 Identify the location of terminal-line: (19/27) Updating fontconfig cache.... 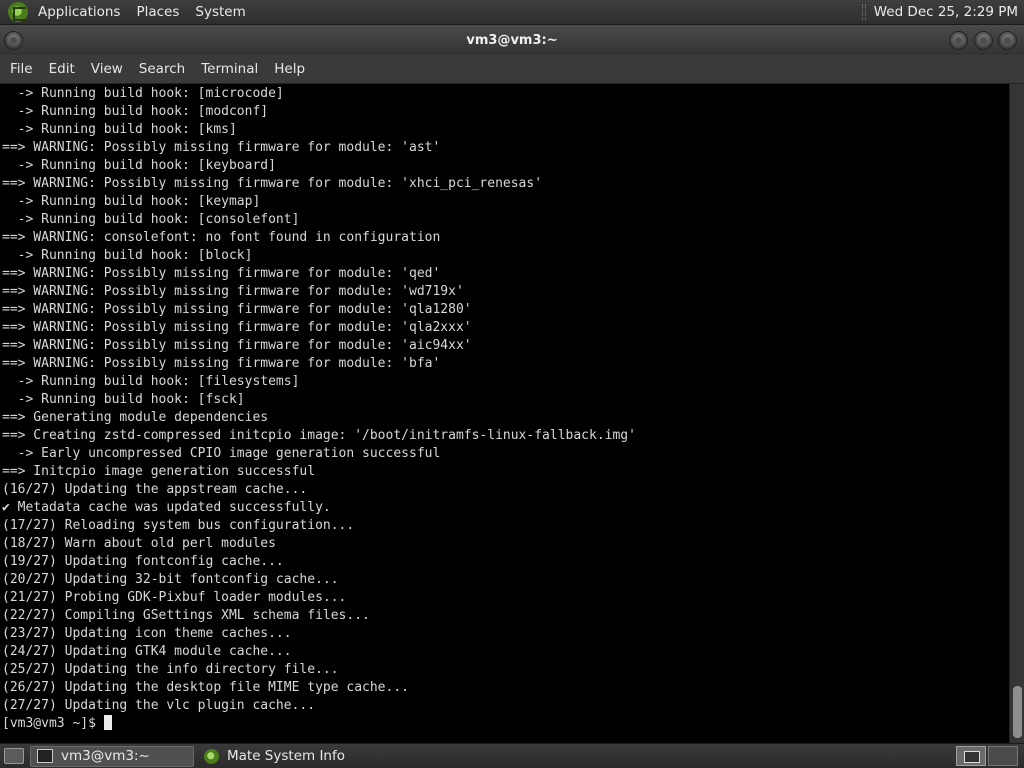
(143, 561).